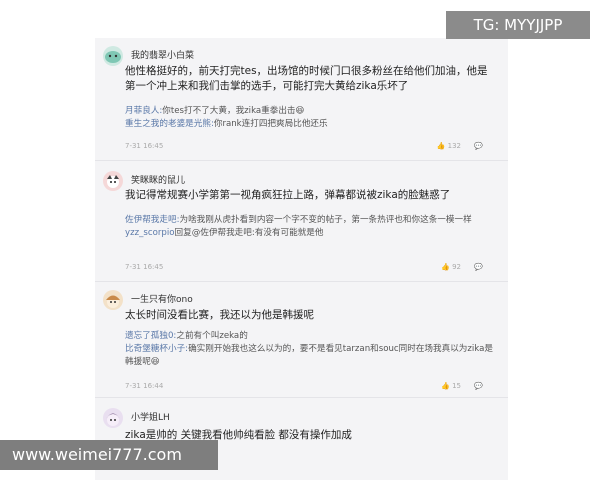  I want to click on like-count: 92, so click(456, 267).